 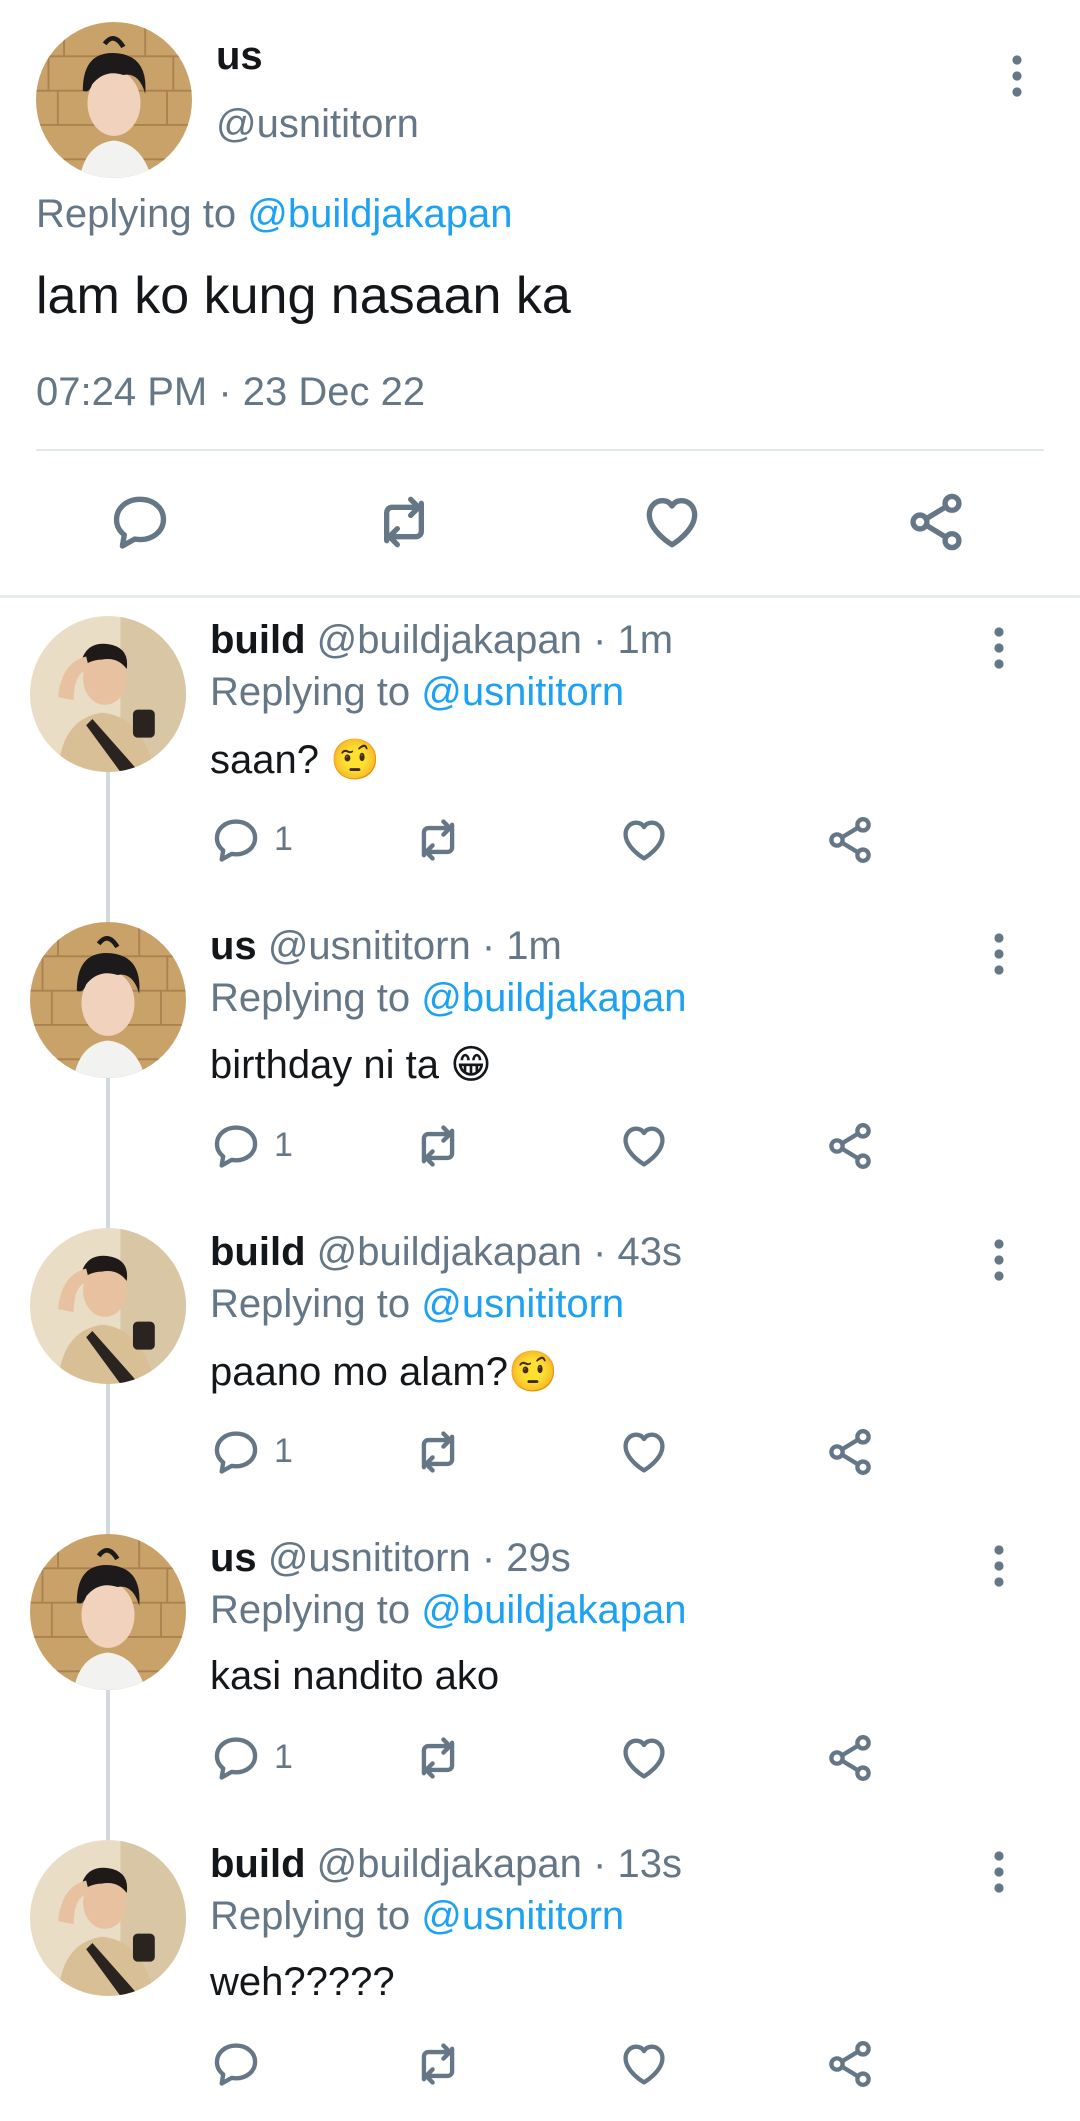 What do you see at coordinates (264, 760) in the screenshot?
I see `reply-text-body: saan?` at bounding box center [264, 760].